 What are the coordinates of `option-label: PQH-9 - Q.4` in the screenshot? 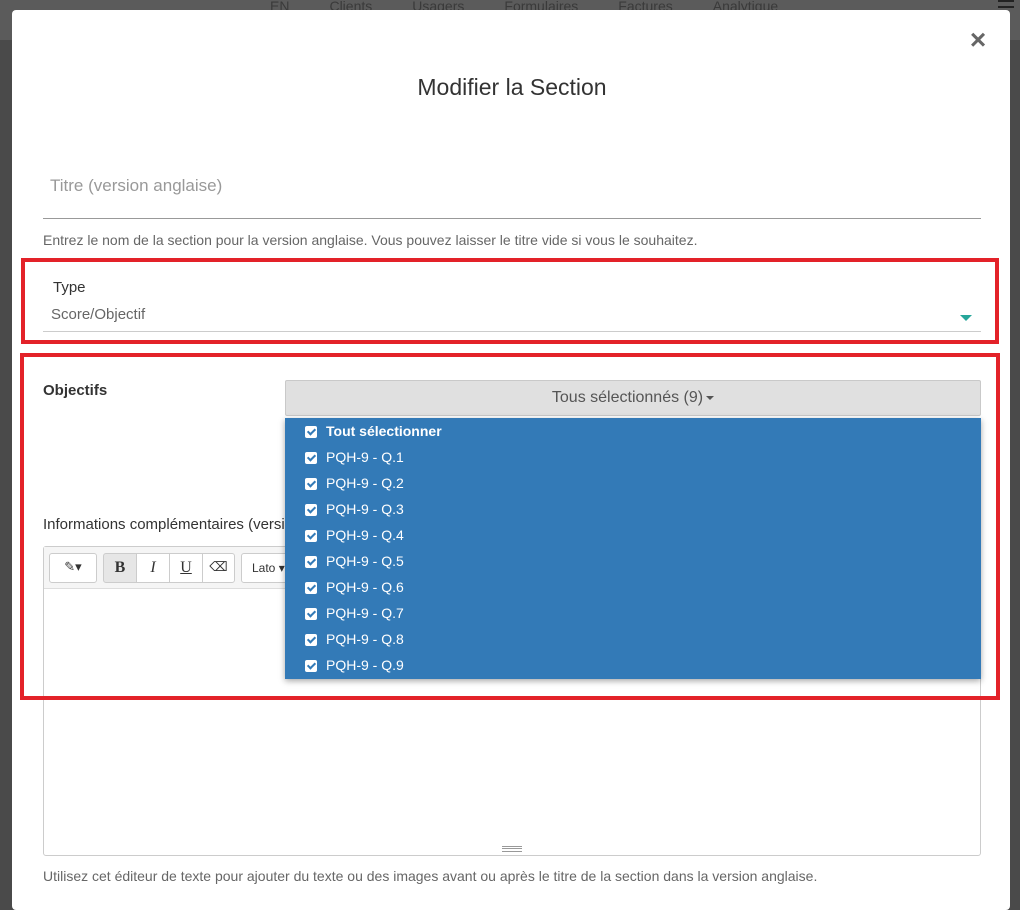 It's located at (365, 535).